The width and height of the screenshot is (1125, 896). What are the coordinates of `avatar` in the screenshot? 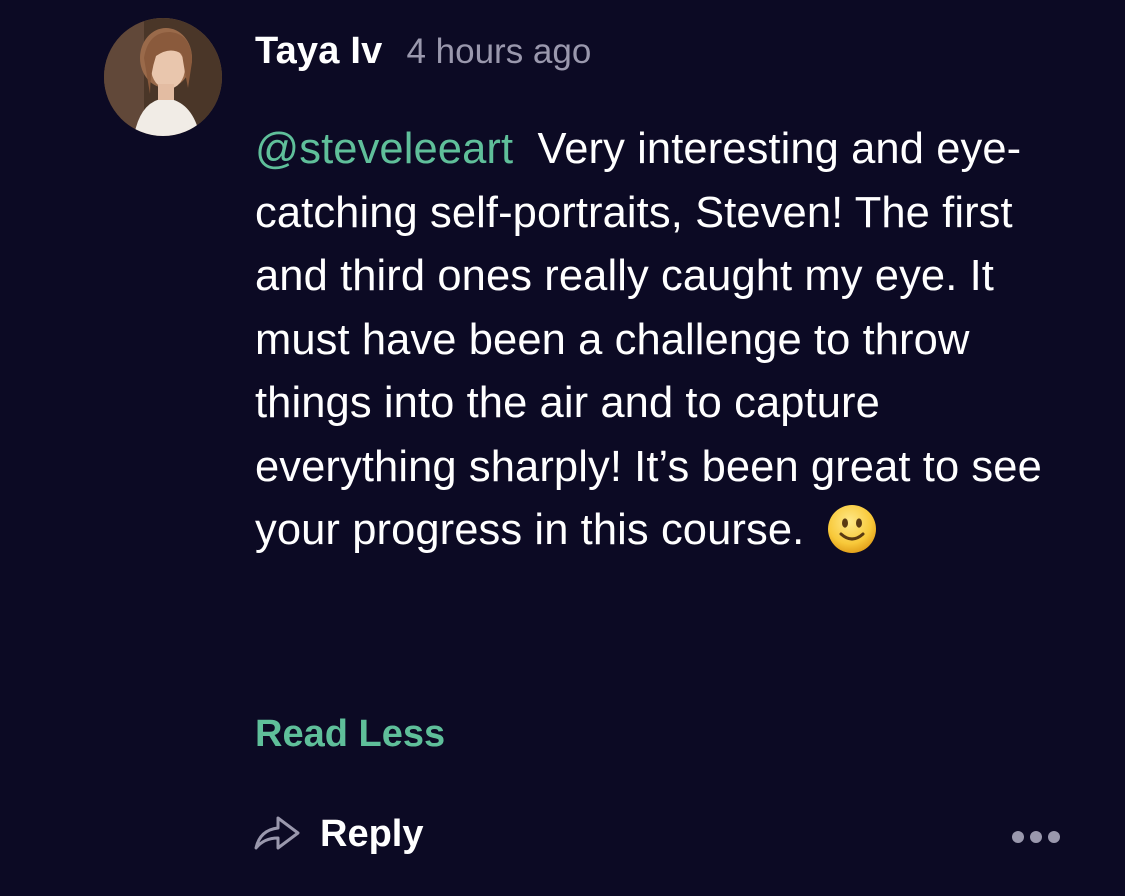 It's located at (163, 77).